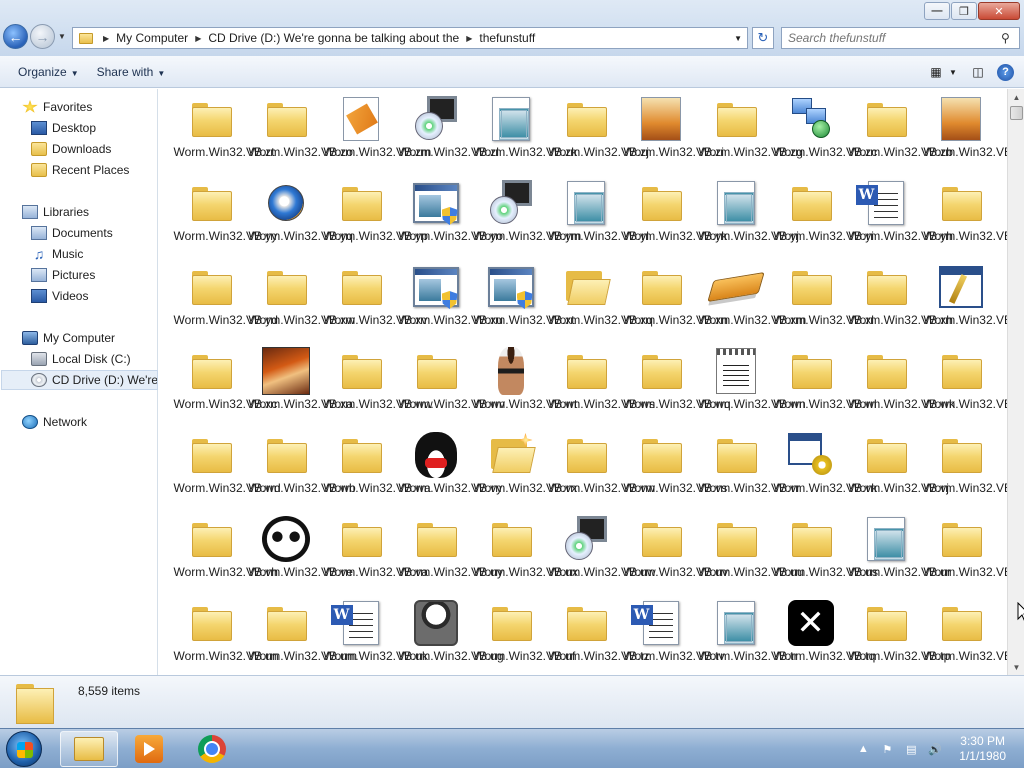 Image resolution: width=1024 pixels, height=768 pixels. Describe the element at coordinates (675, 221) in the screenshot. I see `file-item: Worm.Win32.VB.yk` at that location.